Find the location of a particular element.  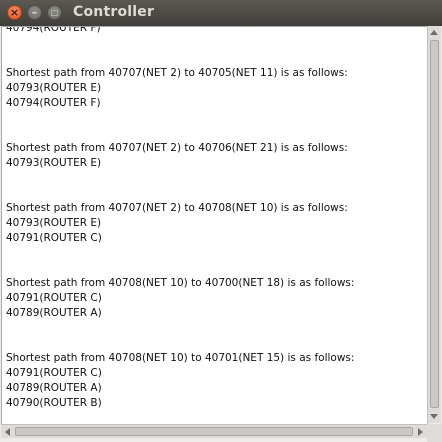

vertical-scrollbar is located at coordinates (434, 224).